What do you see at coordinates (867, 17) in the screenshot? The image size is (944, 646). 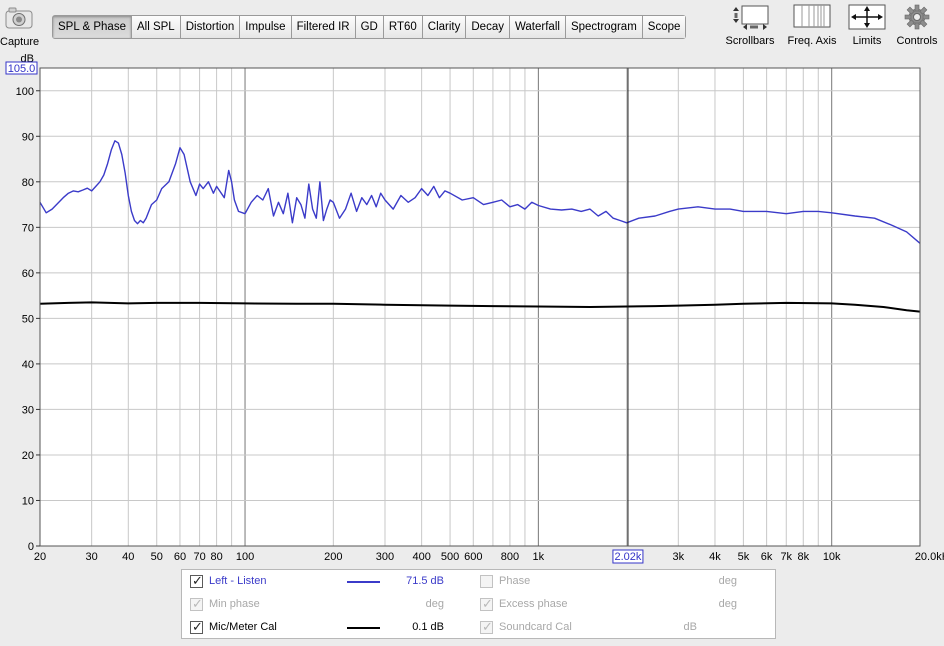 I see `limits-icon` at bounding box center [867, 17].